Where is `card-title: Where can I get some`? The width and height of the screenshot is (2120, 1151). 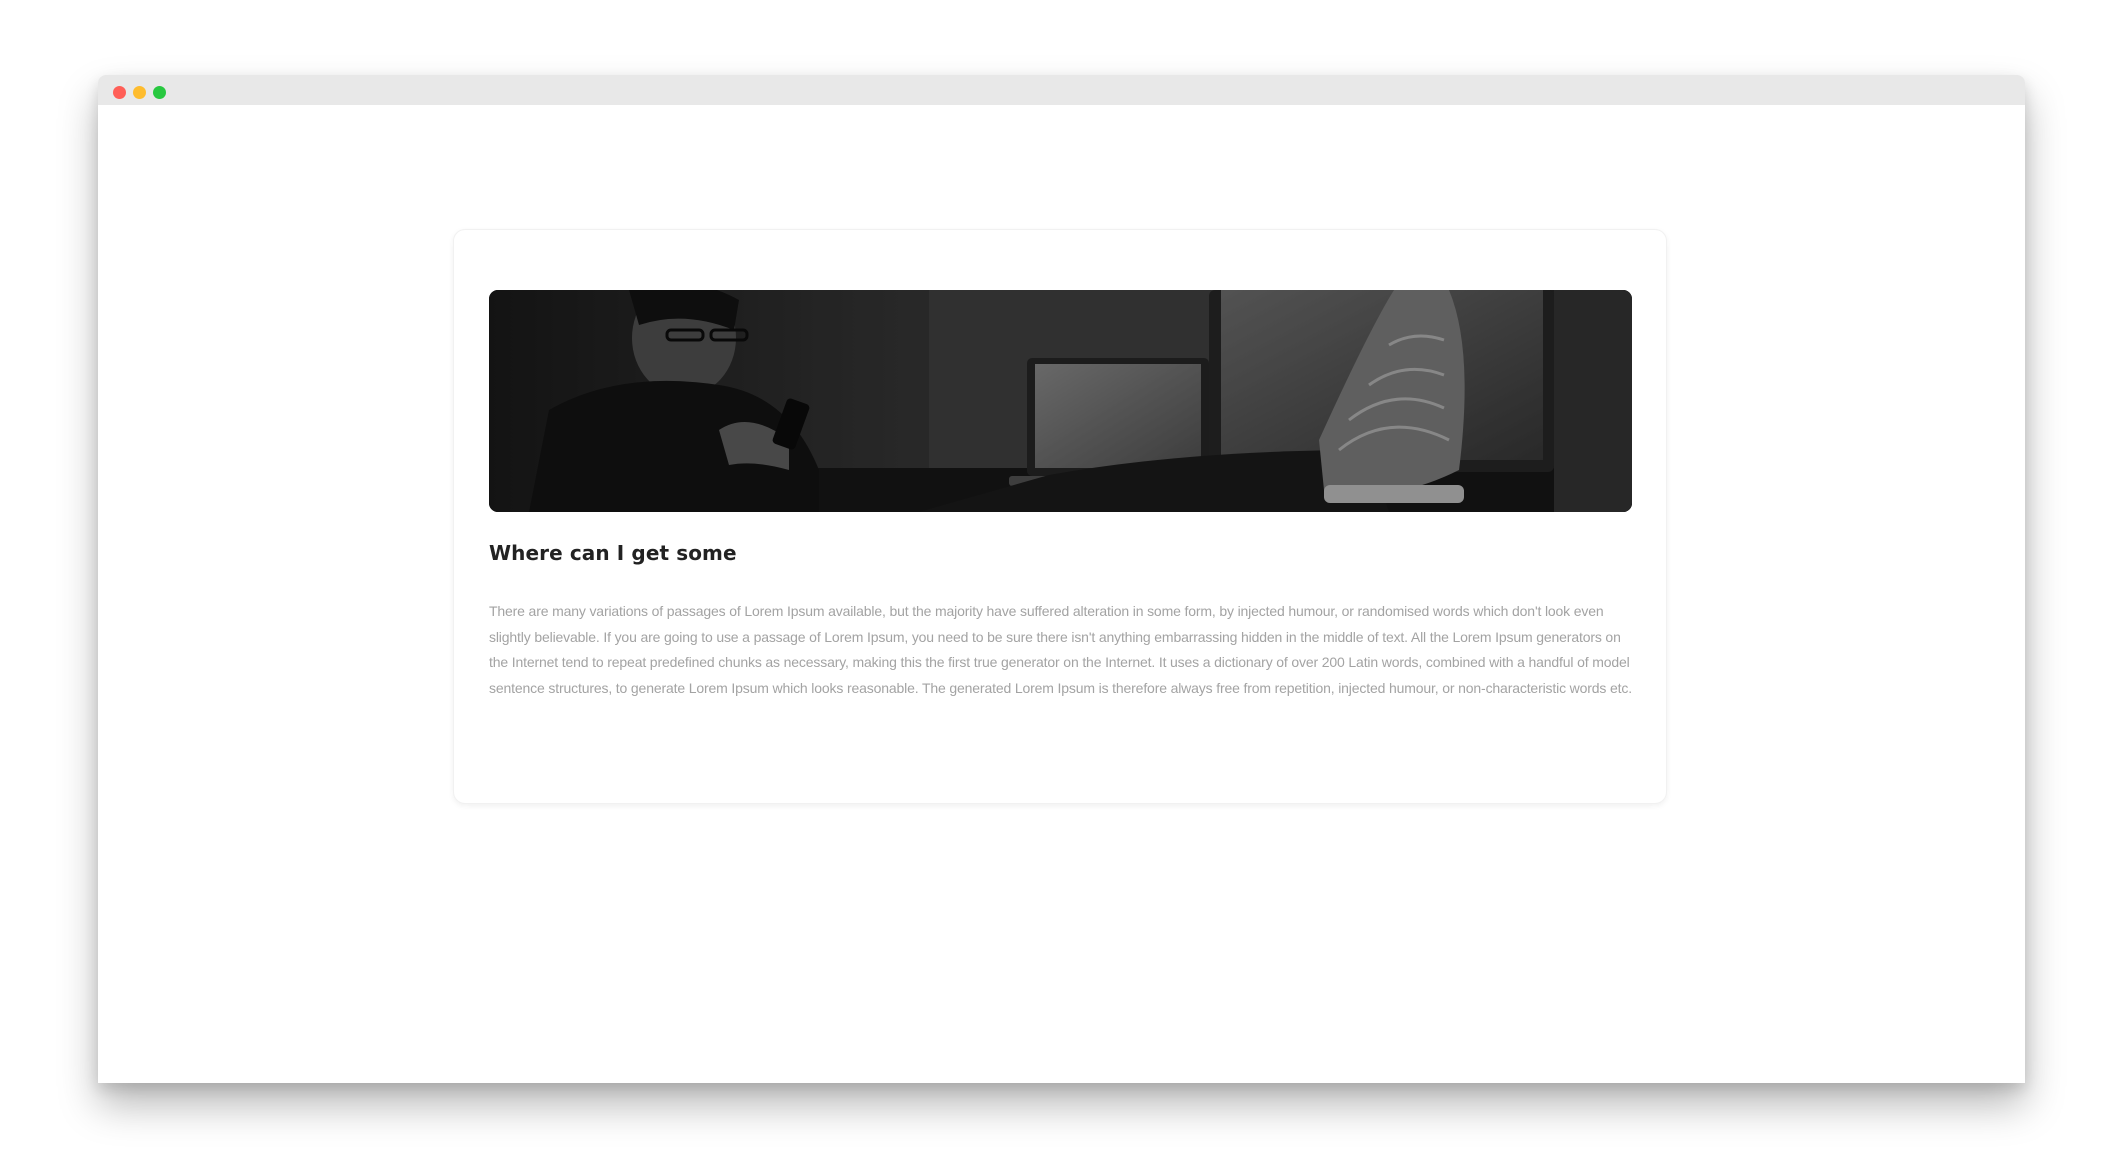 card-title: Where can I get some is located at coordinates (613, 553).